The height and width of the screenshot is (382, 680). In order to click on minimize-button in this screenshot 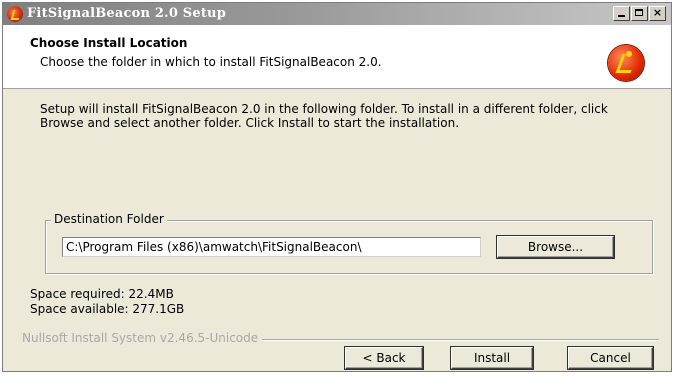, I will do `click(621, 13)`.